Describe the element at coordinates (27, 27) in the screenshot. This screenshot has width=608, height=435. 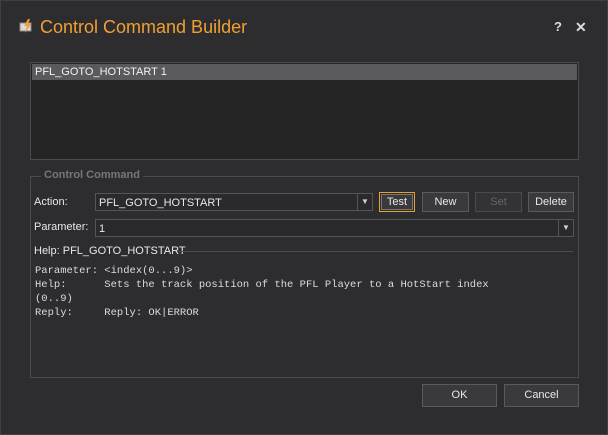
I see `app-lightning-icon` at that location.